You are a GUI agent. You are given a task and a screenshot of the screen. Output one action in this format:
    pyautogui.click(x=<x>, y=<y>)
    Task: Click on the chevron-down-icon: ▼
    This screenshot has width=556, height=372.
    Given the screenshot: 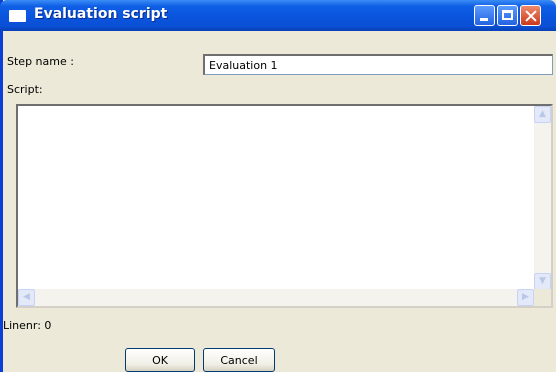 What is the action you would take?
    pyautogui.click(x=542, y=281)
    